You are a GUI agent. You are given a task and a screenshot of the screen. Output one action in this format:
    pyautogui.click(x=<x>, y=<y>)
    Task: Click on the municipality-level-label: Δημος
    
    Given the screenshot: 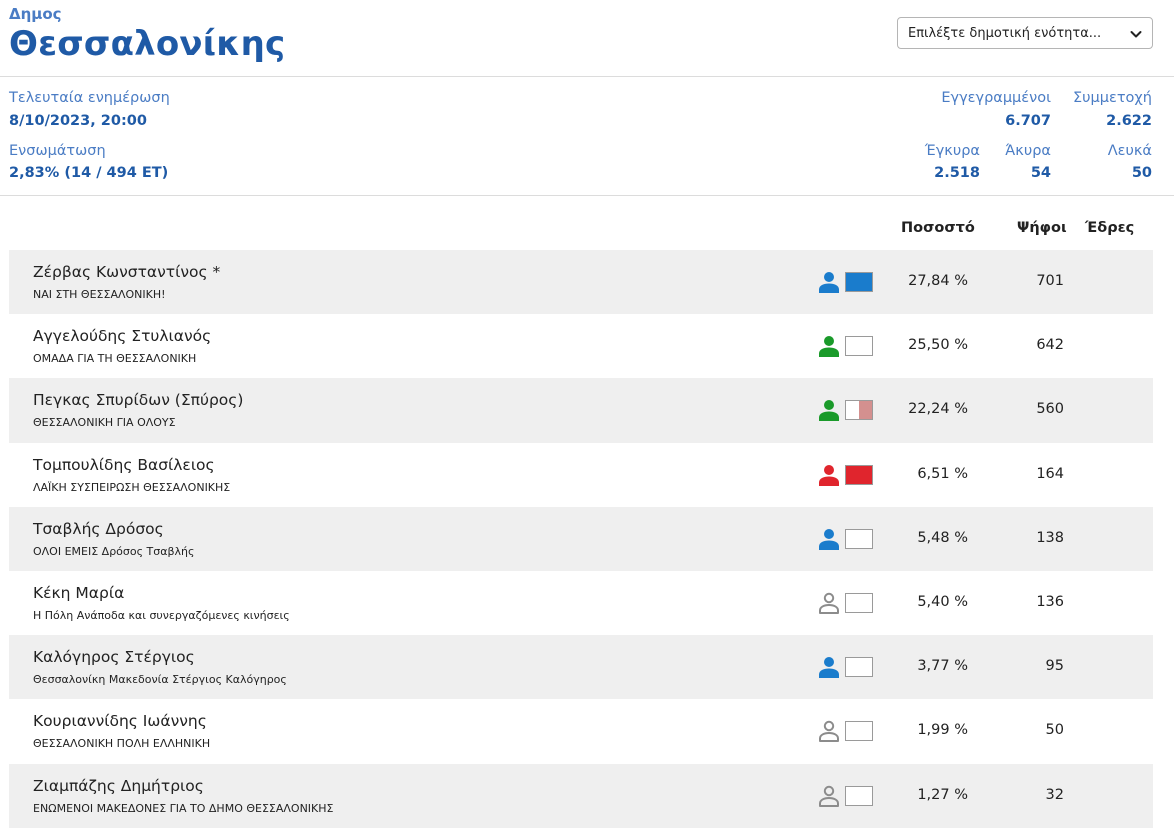 What is the action you would take?
    pyautogui.click(x=35, y=14)
    